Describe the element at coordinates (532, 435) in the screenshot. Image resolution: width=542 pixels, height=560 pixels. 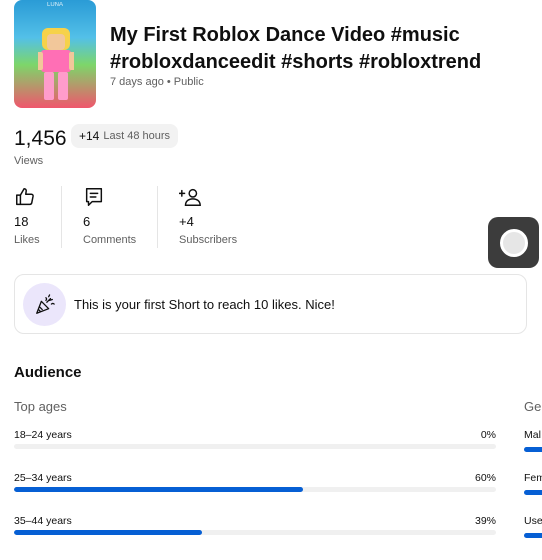
I see `gender-label: Mal` at that location.